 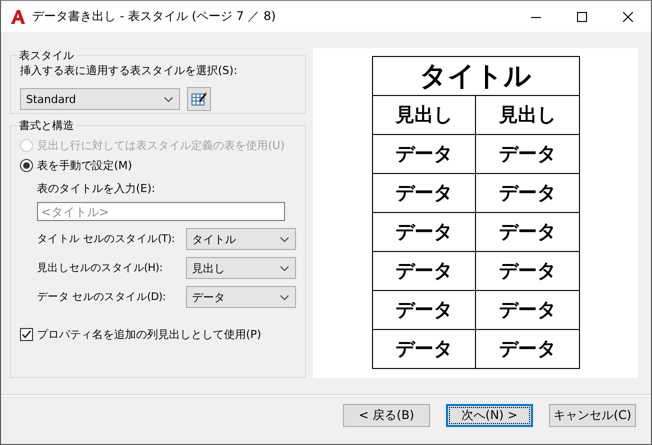 I want to click on table-style-edit-button, so click(x=199, y=99).